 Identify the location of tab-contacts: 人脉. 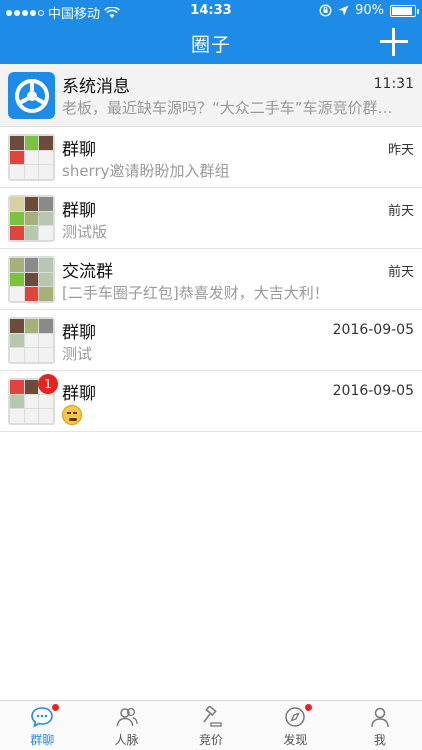
(126, 725).